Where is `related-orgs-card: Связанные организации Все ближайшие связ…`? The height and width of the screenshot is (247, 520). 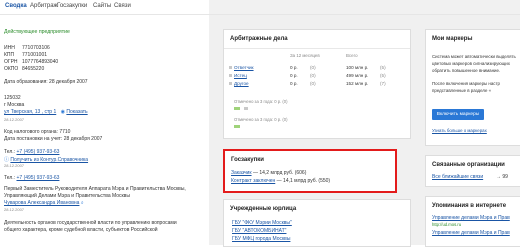 related-orgs-card: Связанные организации Все ближайшие связ… is located at coordinates (472, 171).